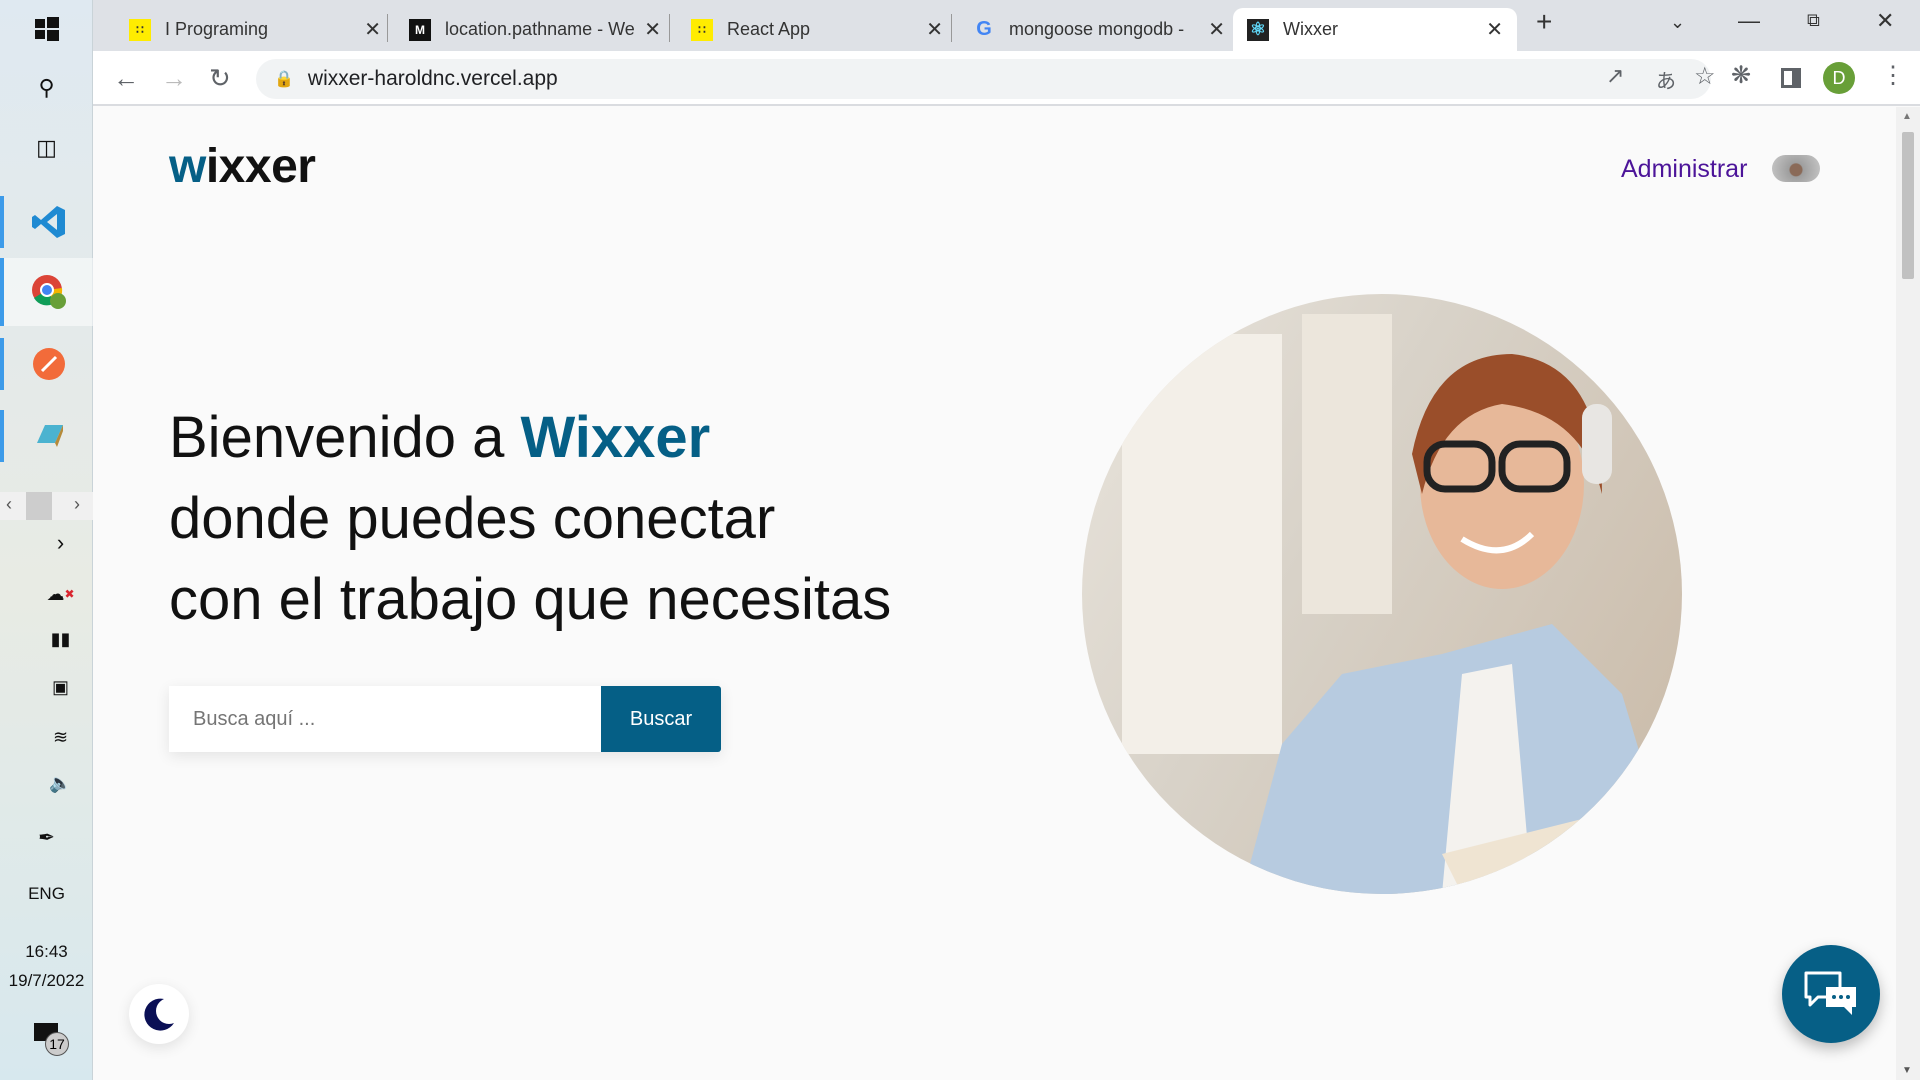  I want to click on google-favicon: G, so click(984, 29).